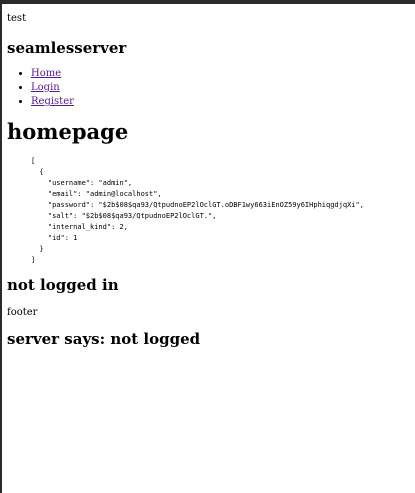 This screenshot has height=493, width=415. I want to click on json-line: ], so click(33, 260).